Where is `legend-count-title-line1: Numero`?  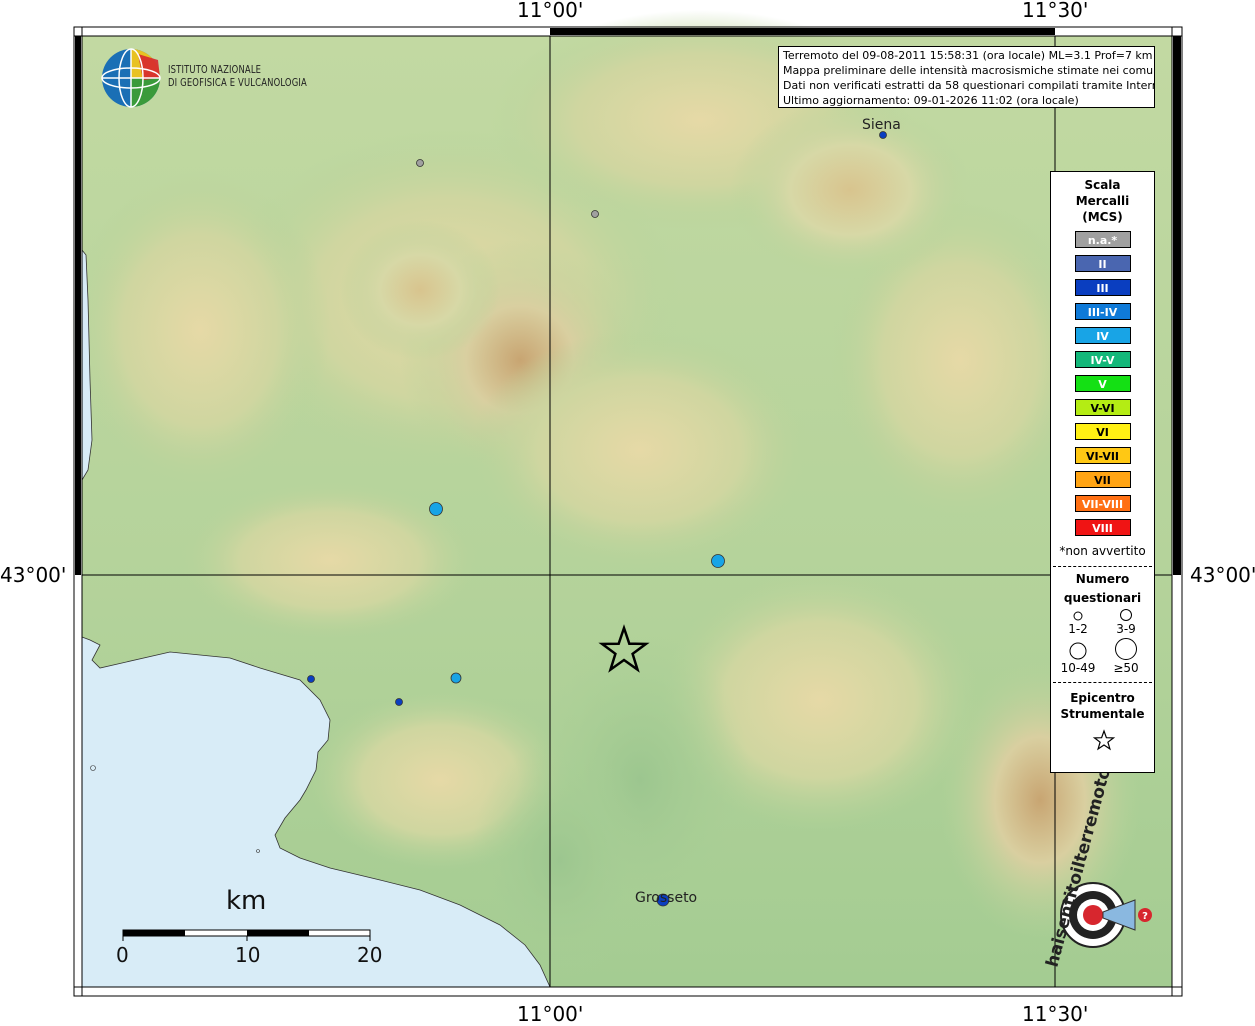
legend-count-title-line1: Numero is located at coordinates (1102, 579).